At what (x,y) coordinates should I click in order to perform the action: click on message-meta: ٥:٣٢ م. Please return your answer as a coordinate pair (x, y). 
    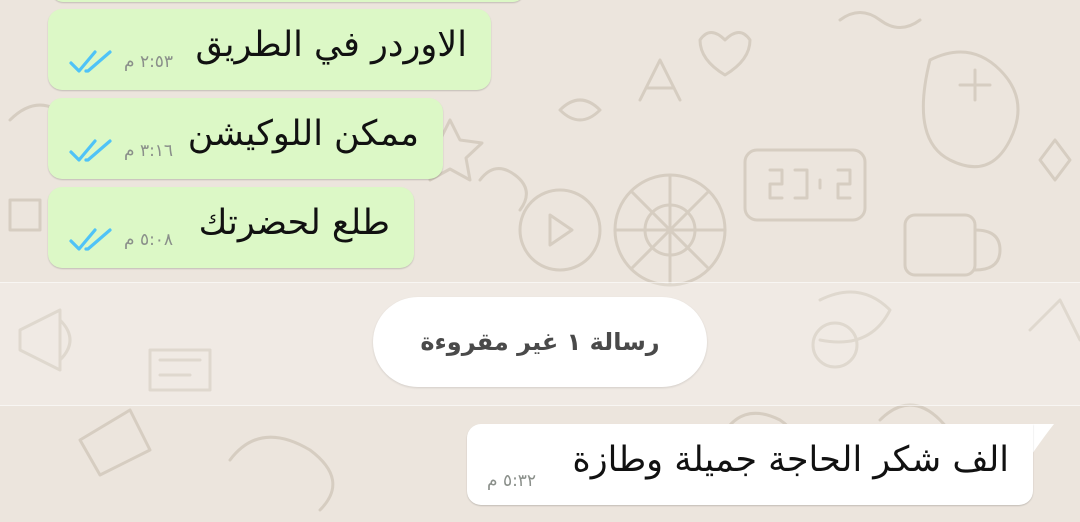
    Looking at the image, I should click on (511, 481).